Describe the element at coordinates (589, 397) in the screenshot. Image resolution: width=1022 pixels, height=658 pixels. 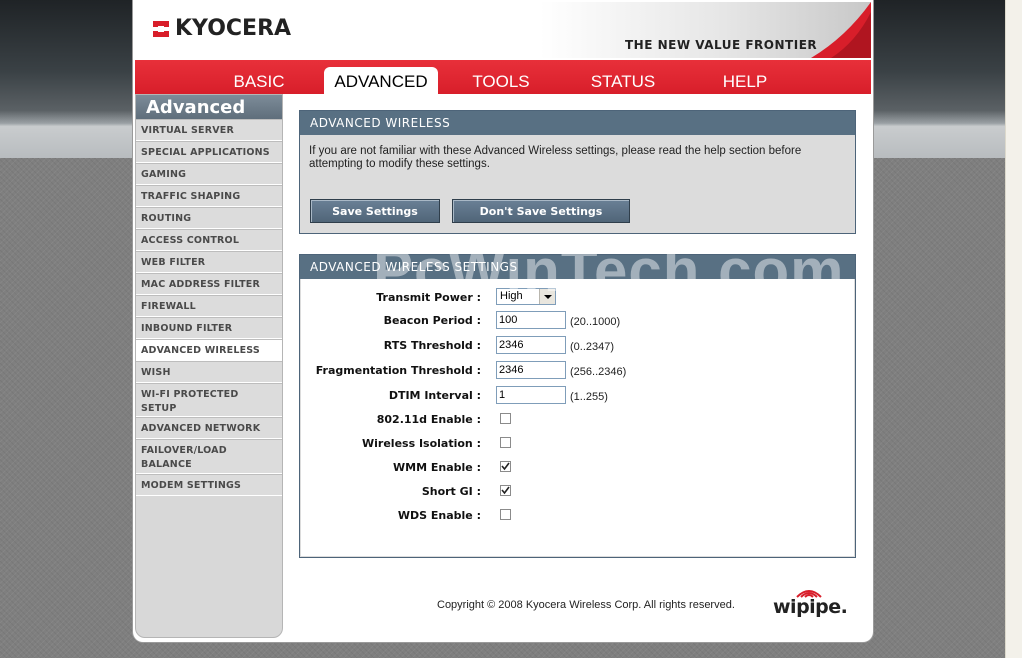
I see `dtim-interval-range: (1..255)` at that location.